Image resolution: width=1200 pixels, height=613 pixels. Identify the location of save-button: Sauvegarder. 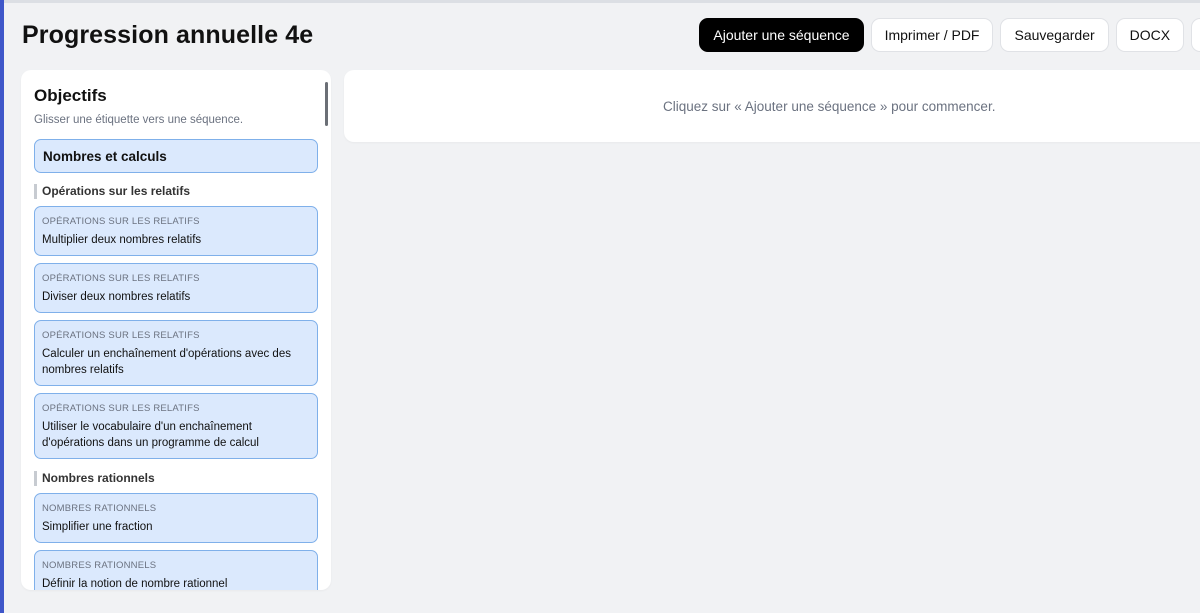
(1054, 35).